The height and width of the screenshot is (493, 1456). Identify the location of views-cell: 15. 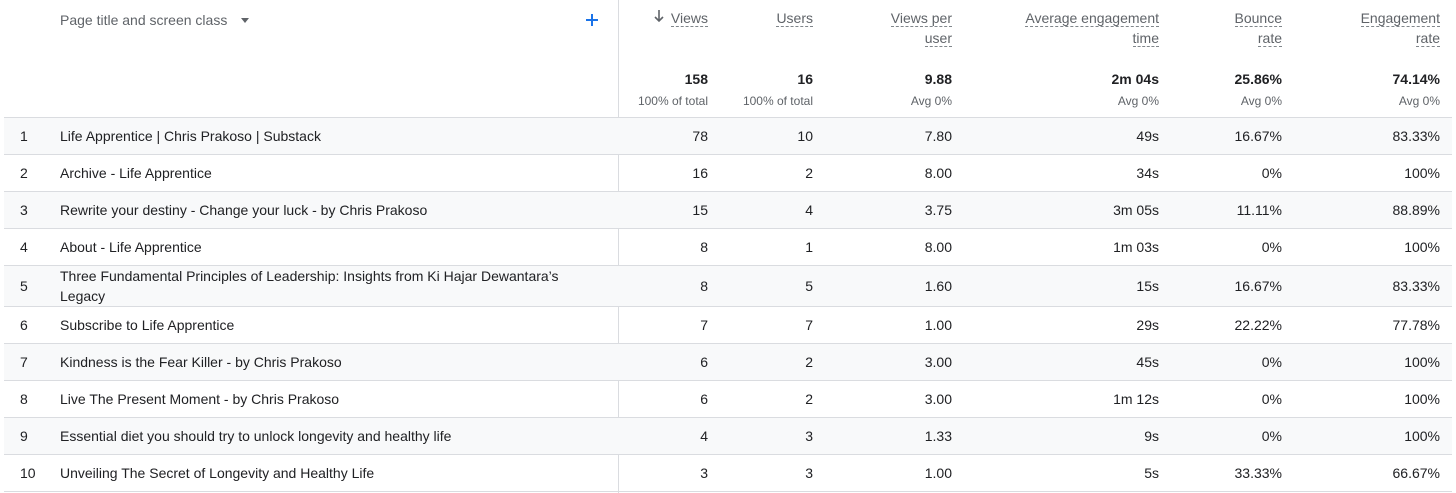
(700, 210).